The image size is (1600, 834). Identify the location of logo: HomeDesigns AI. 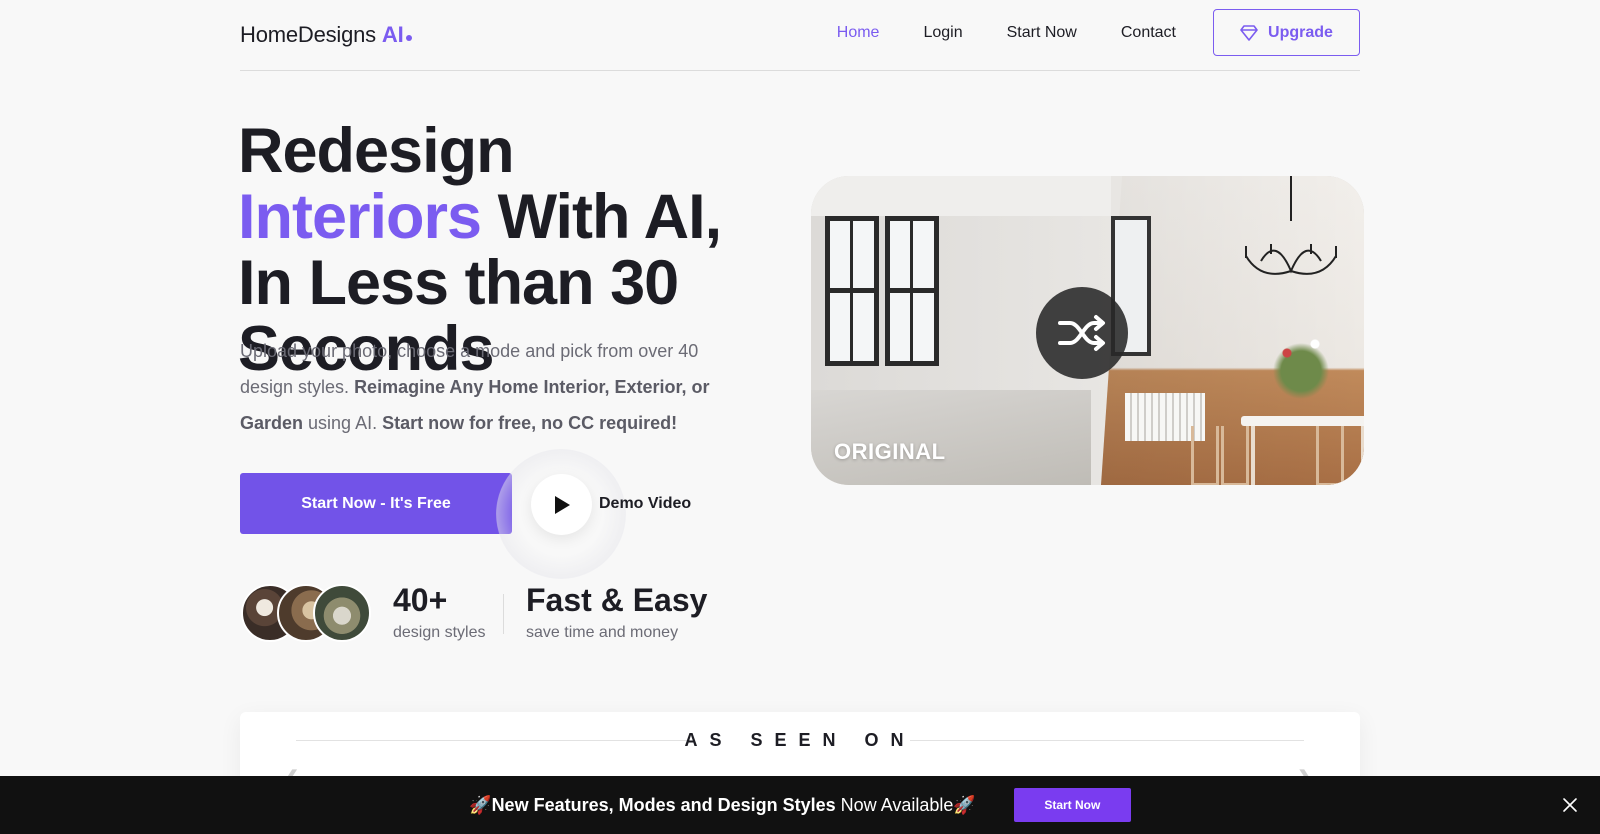
(326, 35).